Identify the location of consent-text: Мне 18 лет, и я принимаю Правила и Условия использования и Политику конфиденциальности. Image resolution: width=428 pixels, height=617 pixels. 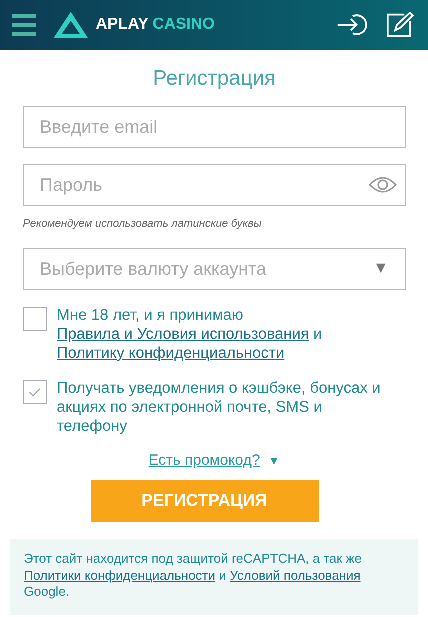
(190, 334).